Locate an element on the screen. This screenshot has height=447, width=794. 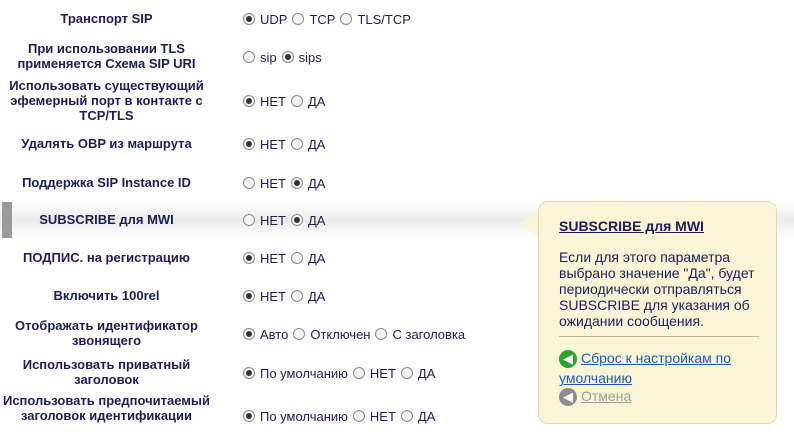
cancel-link: ◀ Отмена is located at coordinates (595, 397).